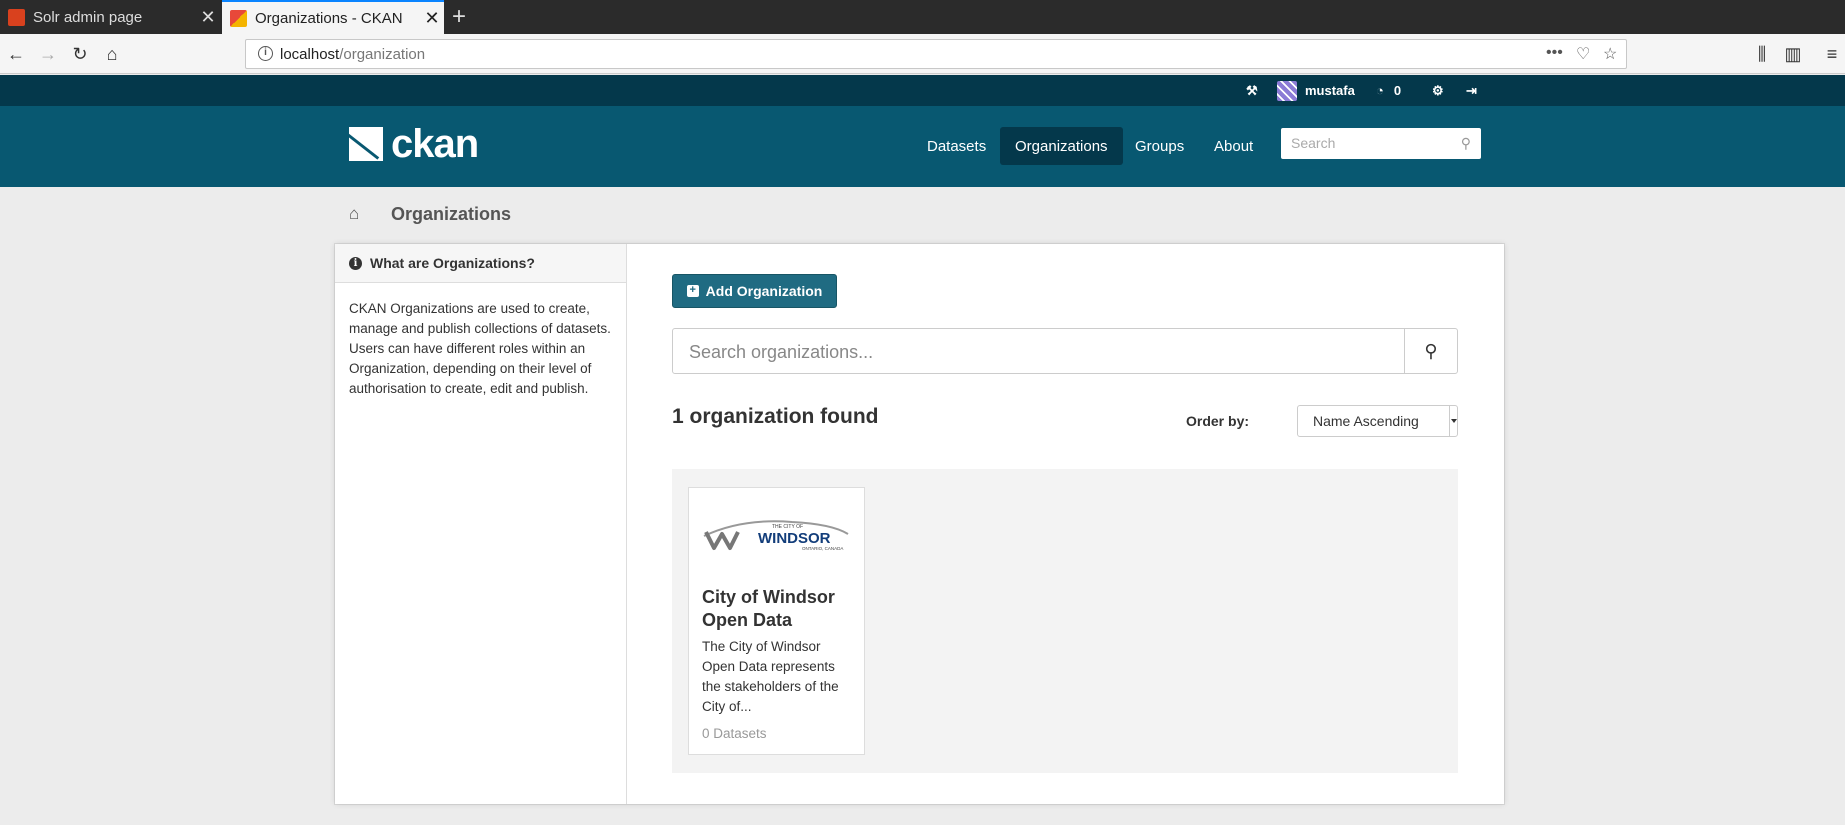 The image size is (1845, 825). I want to click on user-link: mustafa, so click(1316, 90).